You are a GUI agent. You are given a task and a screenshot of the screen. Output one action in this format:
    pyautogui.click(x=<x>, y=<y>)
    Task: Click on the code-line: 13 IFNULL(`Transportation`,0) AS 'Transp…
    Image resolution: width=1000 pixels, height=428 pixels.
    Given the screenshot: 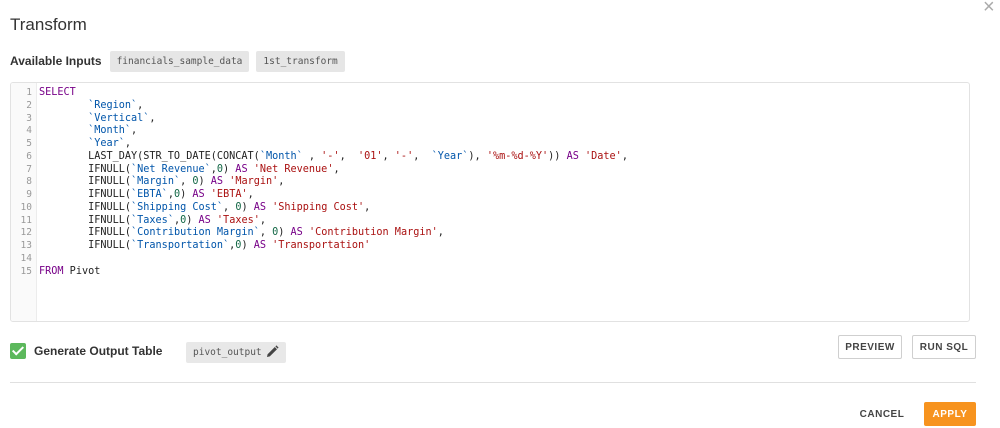 What is the action you would take?
    pyautogui.click(x=490, y=246)
    